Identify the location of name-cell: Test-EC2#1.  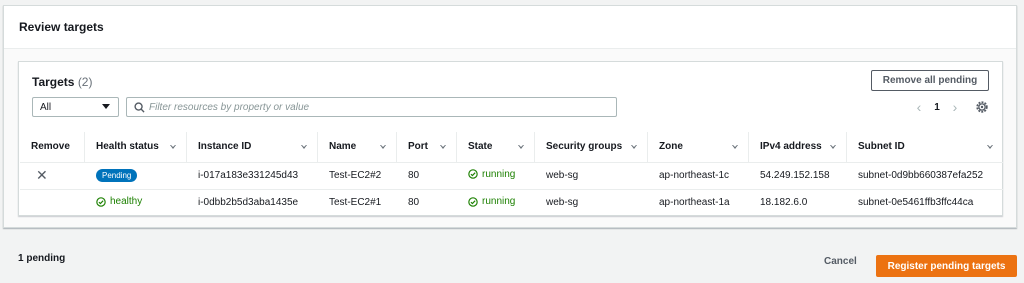
(355, 203).